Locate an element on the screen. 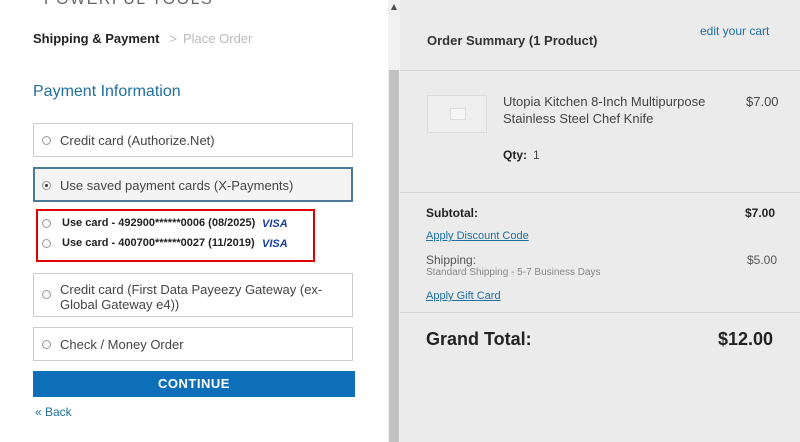  chevron-right-icon: > is located at coordinates (173, 38).